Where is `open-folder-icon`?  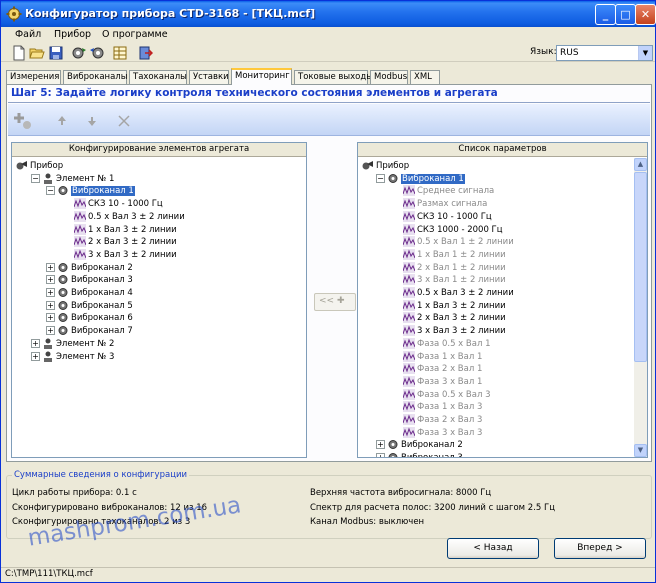 open-folder-icon is located at coordinates (37, 53).